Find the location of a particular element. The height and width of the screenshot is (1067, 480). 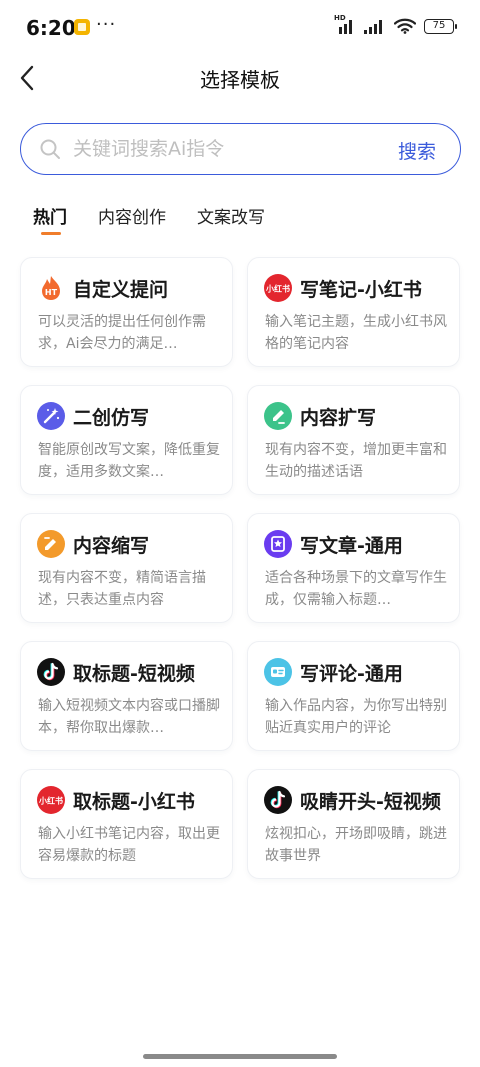

card-description: 炫视扣心，开场即吸睛，跳进故事世界 is located at coordinates (356, 845).